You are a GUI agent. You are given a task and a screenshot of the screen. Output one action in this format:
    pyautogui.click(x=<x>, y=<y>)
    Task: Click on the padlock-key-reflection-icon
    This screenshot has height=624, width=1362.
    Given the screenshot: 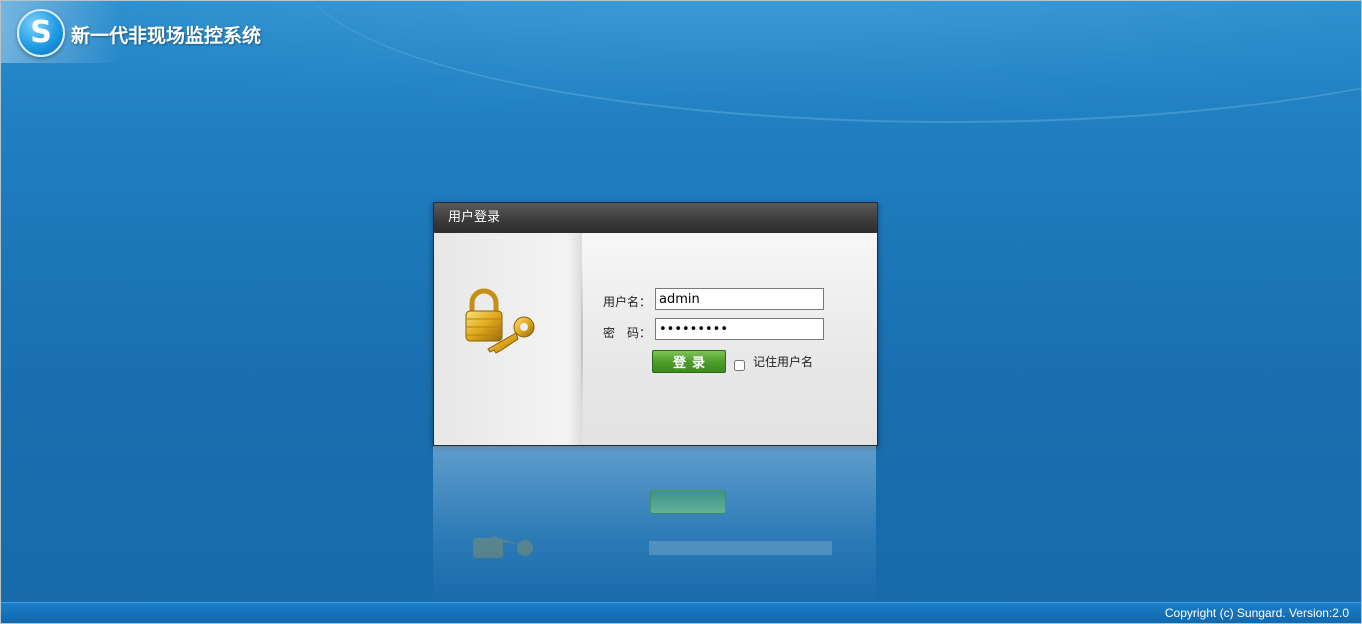 What is the action you would take?
    pyautogui.click(x=503, y=547)
    